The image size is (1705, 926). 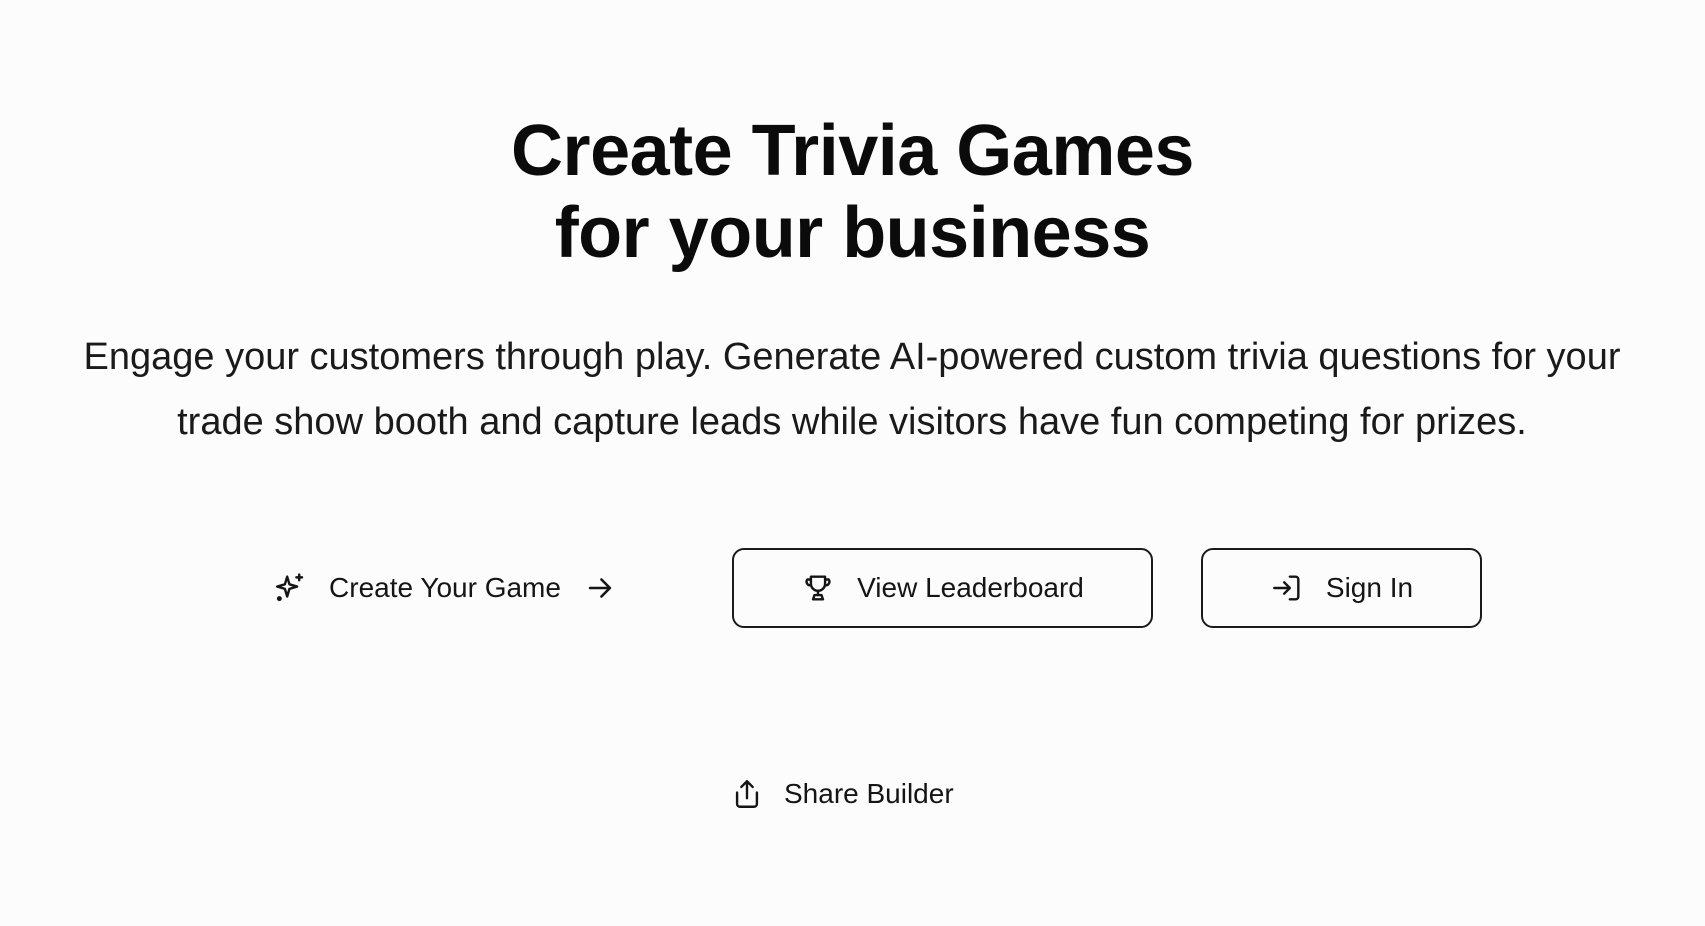 I want to click on share-icon, so click(x=747, y=794).